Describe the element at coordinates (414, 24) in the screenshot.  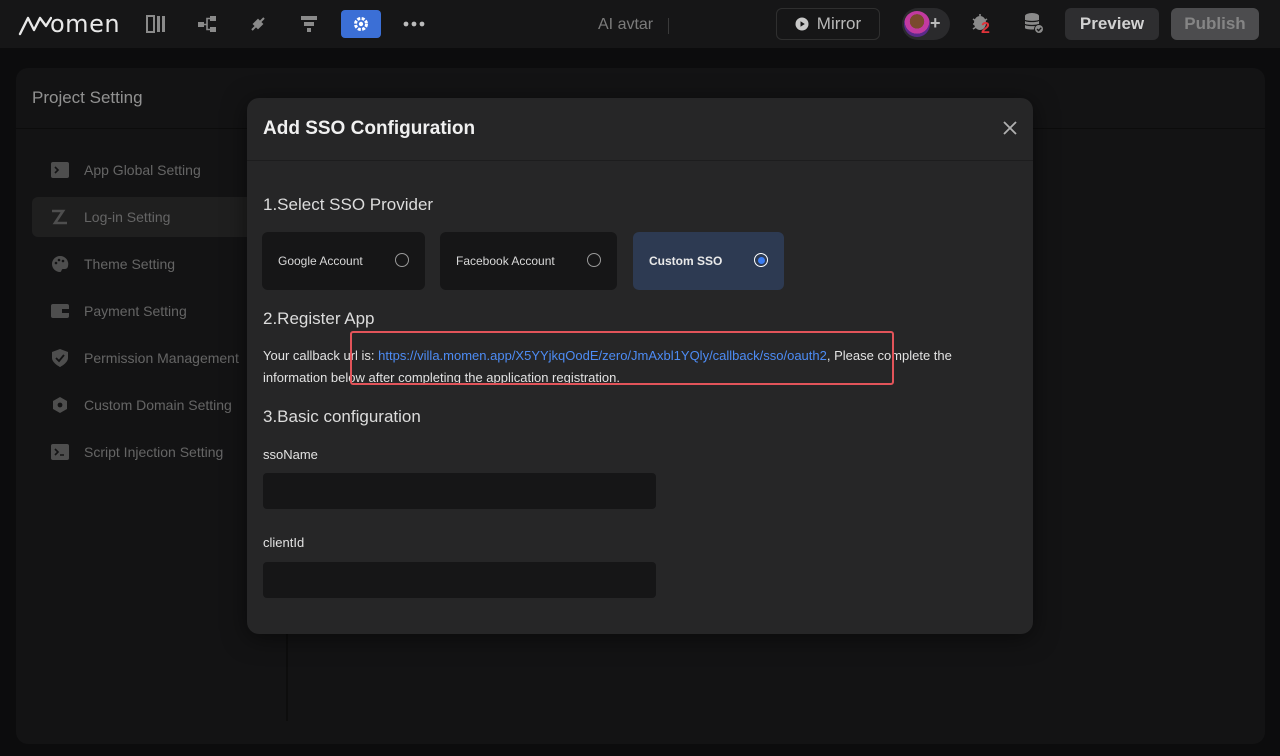
I see `more-icon` at that location.